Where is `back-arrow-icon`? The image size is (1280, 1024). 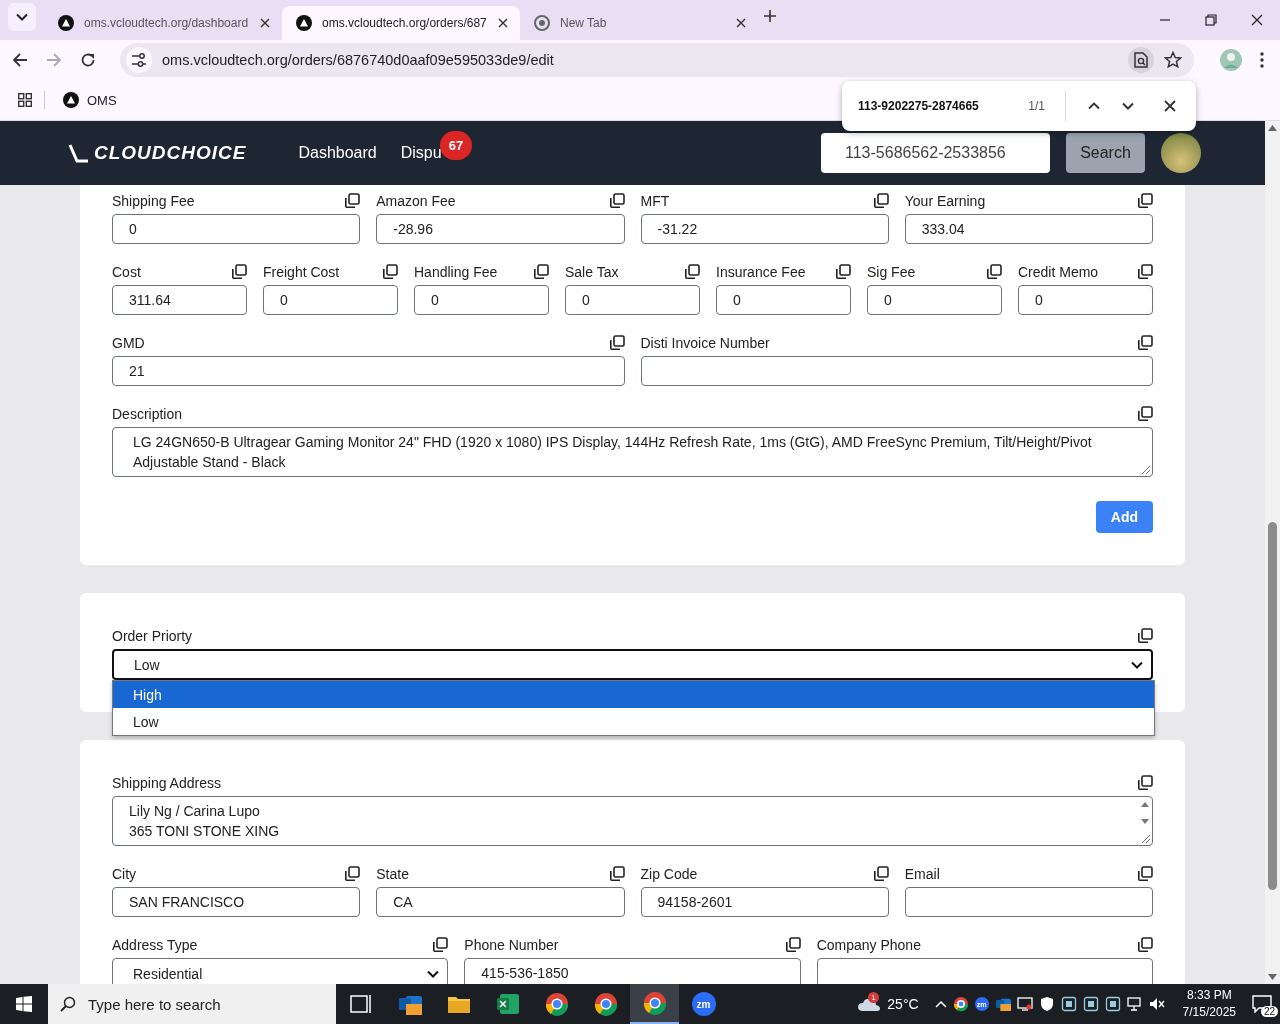 back-arrow-icon is located at coordinates (20, 60).